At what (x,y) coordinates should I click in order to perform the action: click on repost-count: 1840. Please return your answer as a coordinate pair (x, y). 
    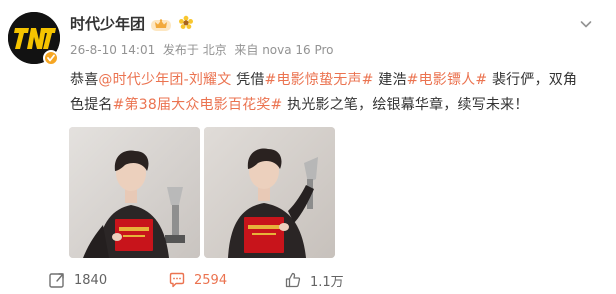
    Looking at the image, I should click on (91, 280).